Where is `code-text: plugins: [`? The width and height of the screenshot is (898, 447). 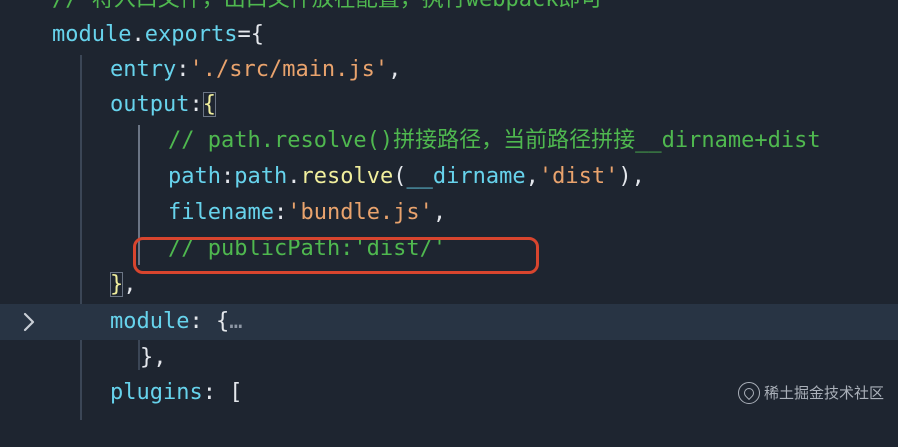
code-text: plugins: [ is located at coordinates (176, 393).